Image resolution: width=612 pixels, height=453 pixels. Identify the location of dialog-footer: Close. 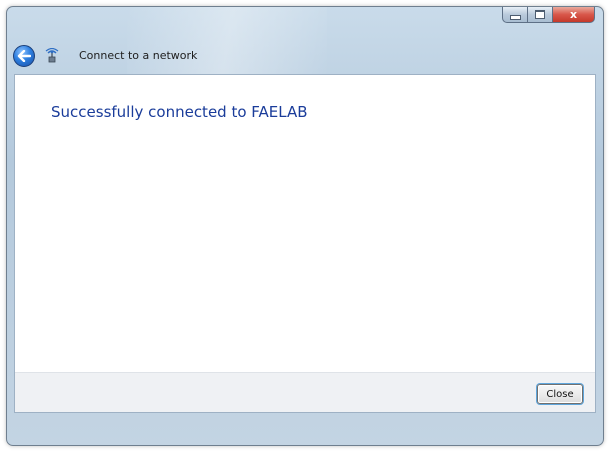
(305, 392).